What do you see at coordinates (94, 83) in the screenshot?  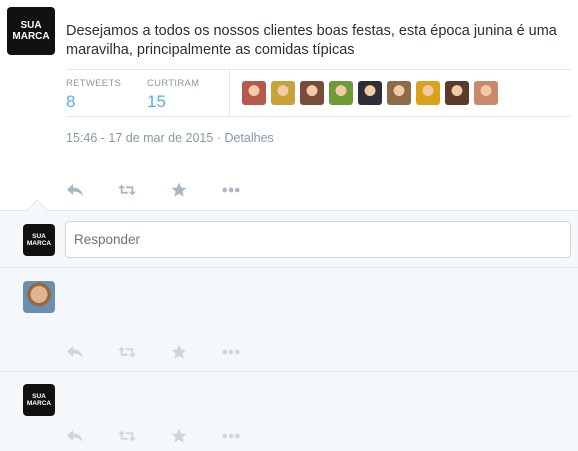 I see `retweets-label: RETWEETS` at bounding box center [94, 83].